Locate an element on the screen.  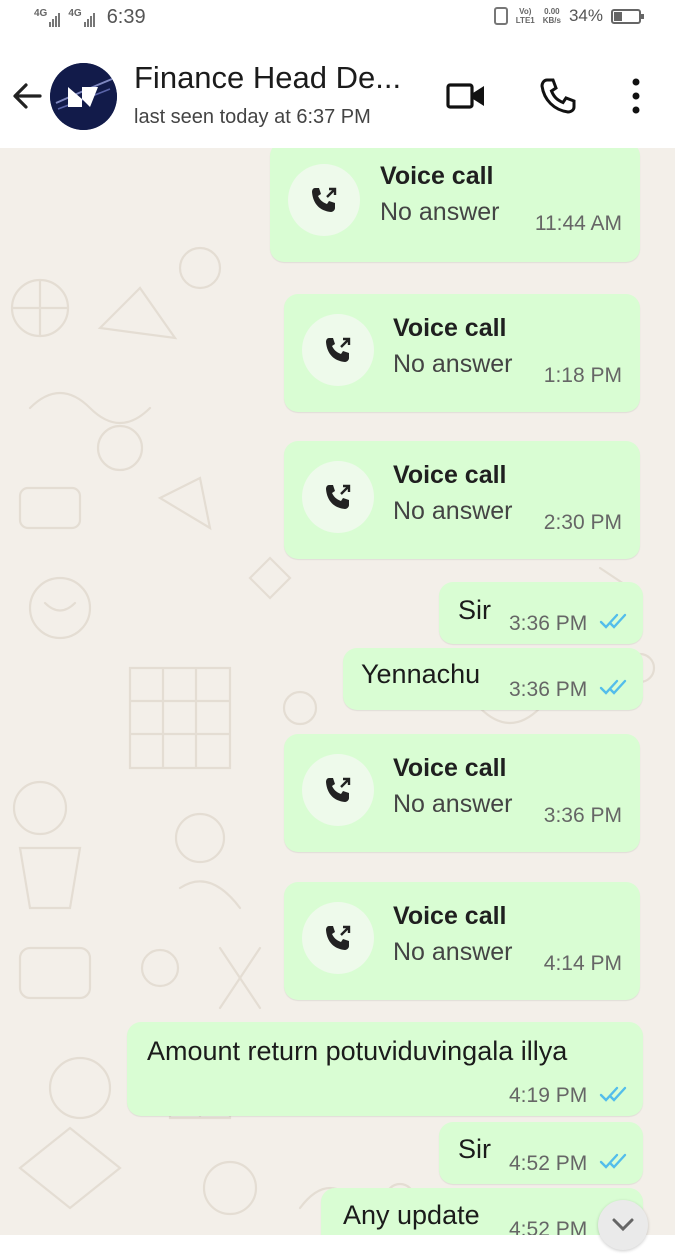
call-bubble: Voice call No answer 11:44 AM is located at coordinates (455, 205).